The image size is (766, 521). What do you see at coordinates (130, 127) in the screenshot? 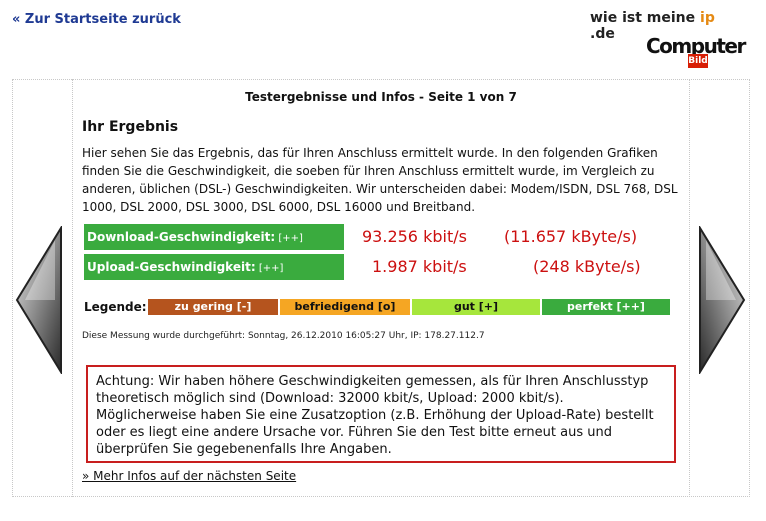
I see `result-heading: Ihr Ergebnis` at bounding box center [130, 127].